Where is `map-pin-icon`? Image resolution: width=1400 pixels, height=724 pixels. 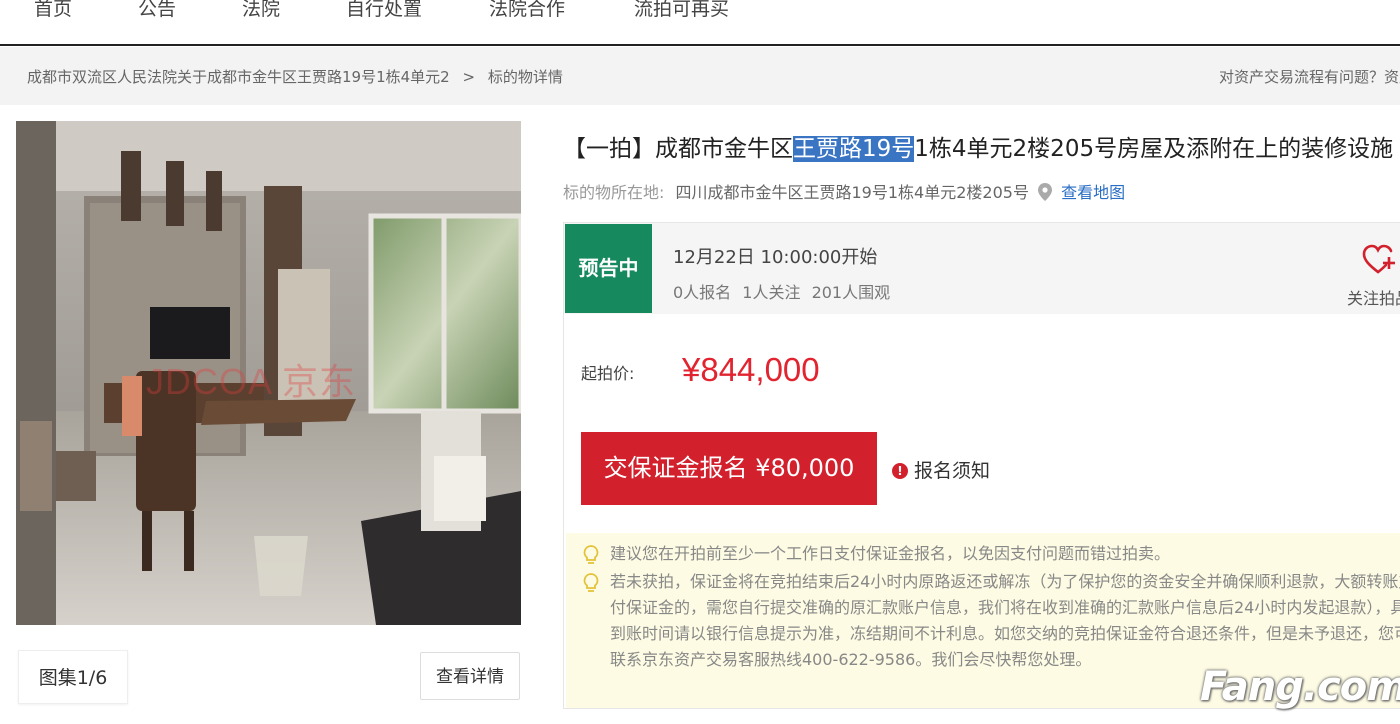
map-pin-icon is located at coordinates (1045, 194).